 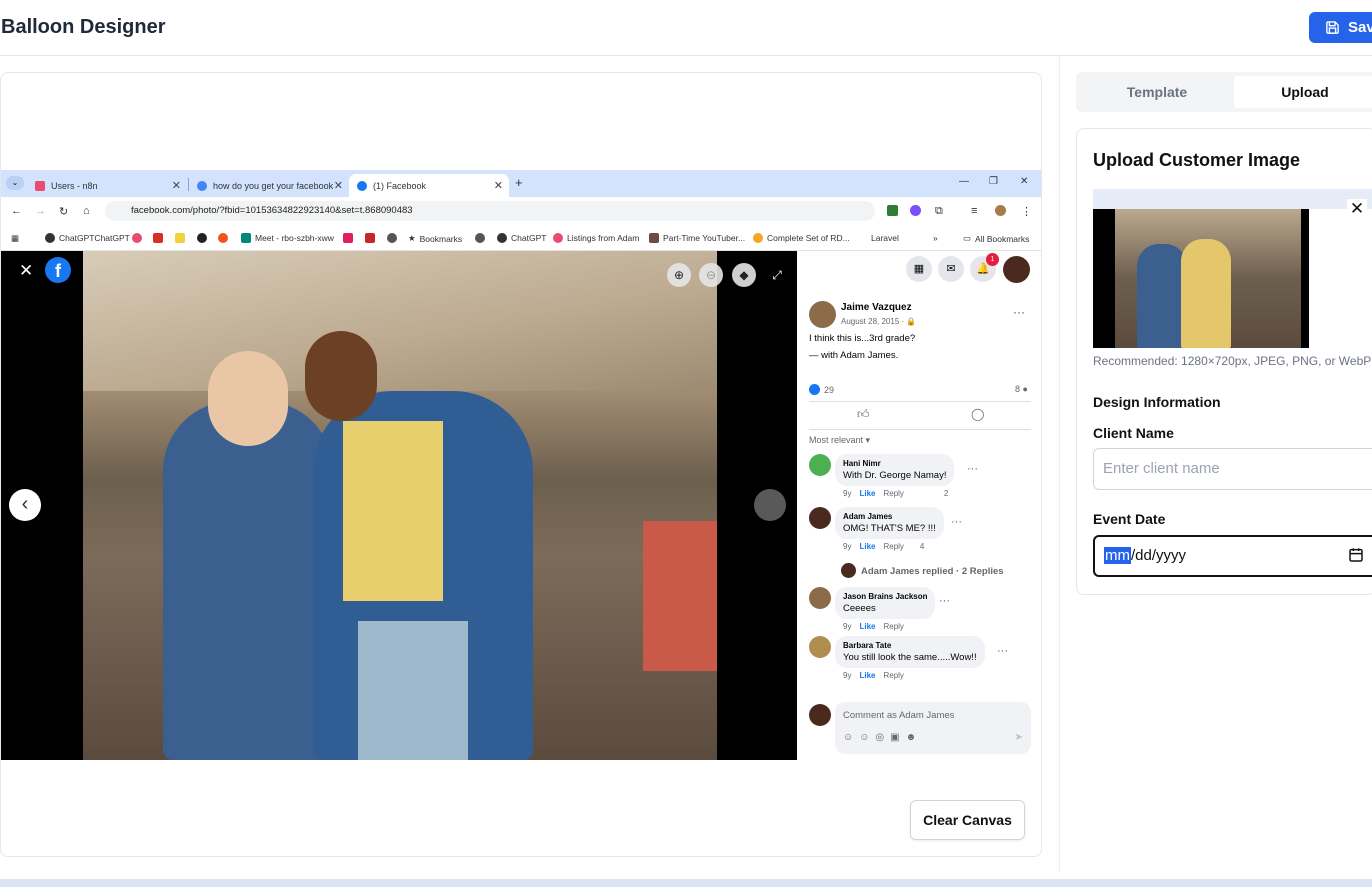 What do you see at coordinates (1157, 92) in the screenshot?
I see `tab-template: Template` at bounding box center [1157, 92].